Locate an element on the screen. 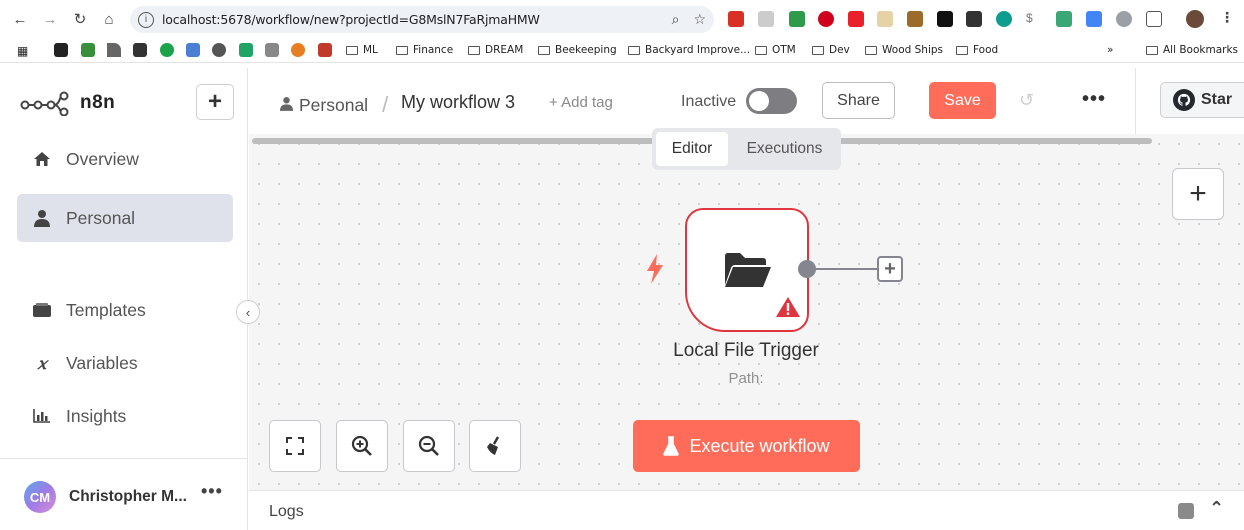 The height and width of the screenshot is (530, 1244). create-button: + is located at coordinates (215, 102).